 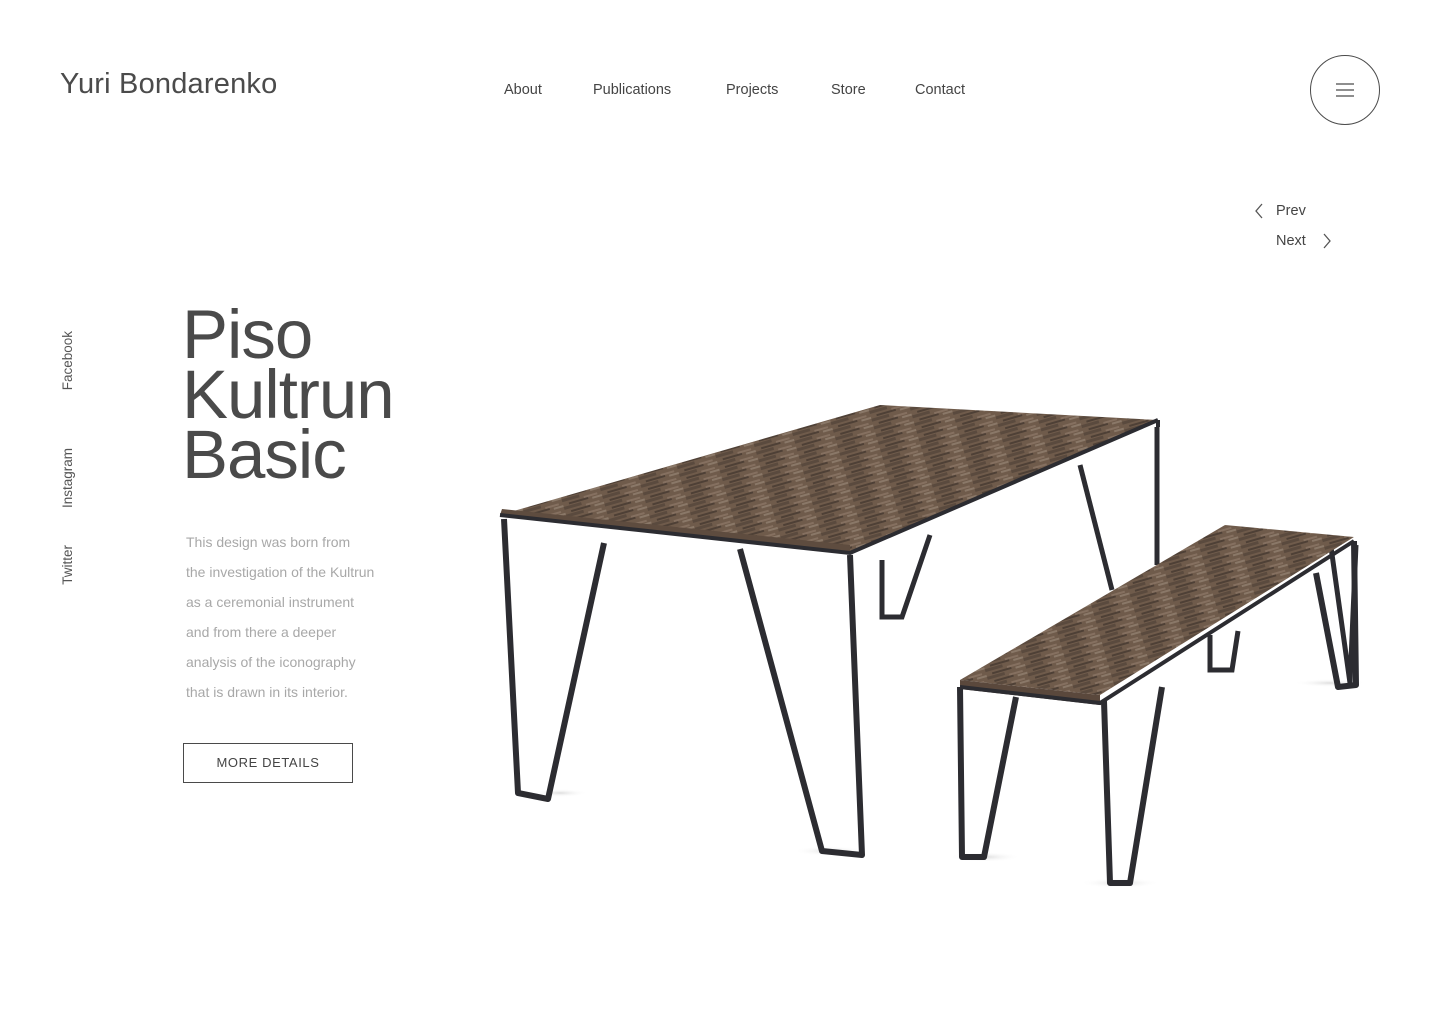 I want to click on description-line: as a ceremonial instrument, so click(x=270, y=602).